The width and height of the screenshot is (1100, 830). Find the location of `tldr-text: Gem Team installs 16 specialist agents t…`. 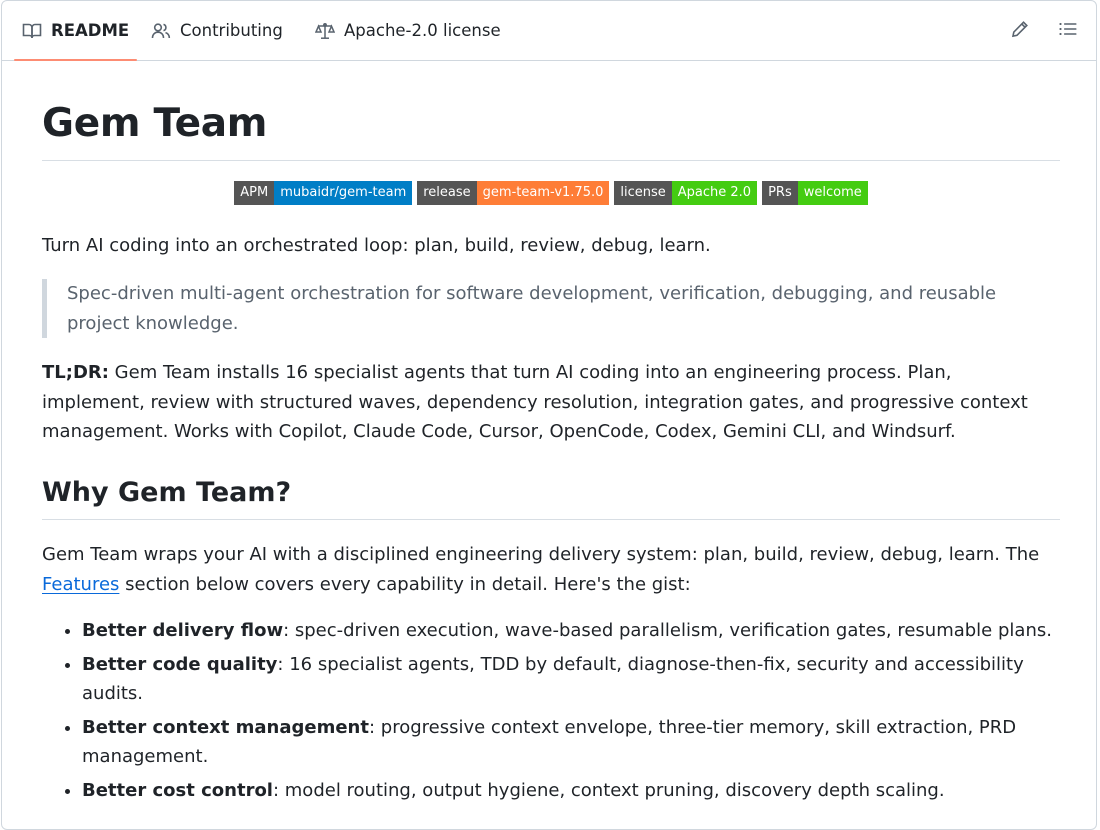

tldr-text: Gem Team installs 16 specialist agents t… is located at coordinates (535, 402).